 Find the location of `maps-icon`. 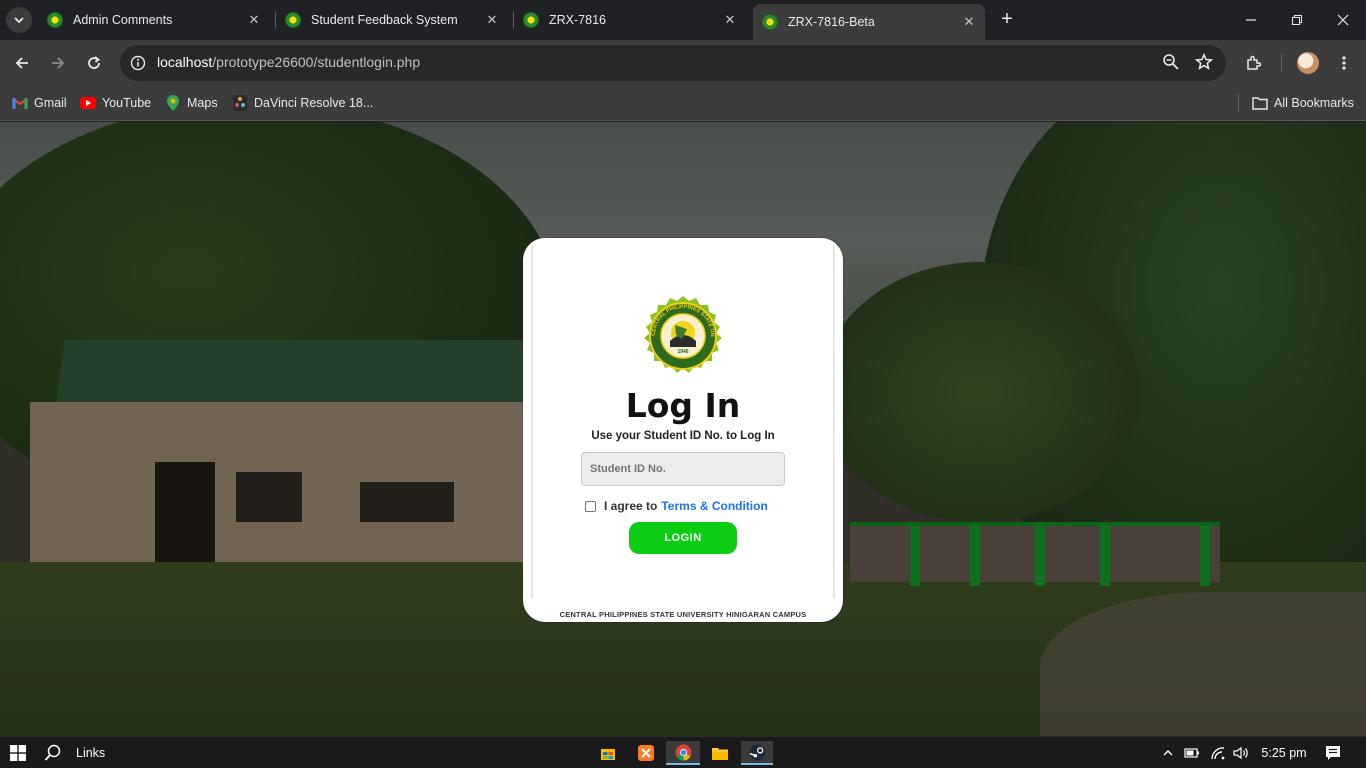

maps-icon is located at coordinates (173, 103).